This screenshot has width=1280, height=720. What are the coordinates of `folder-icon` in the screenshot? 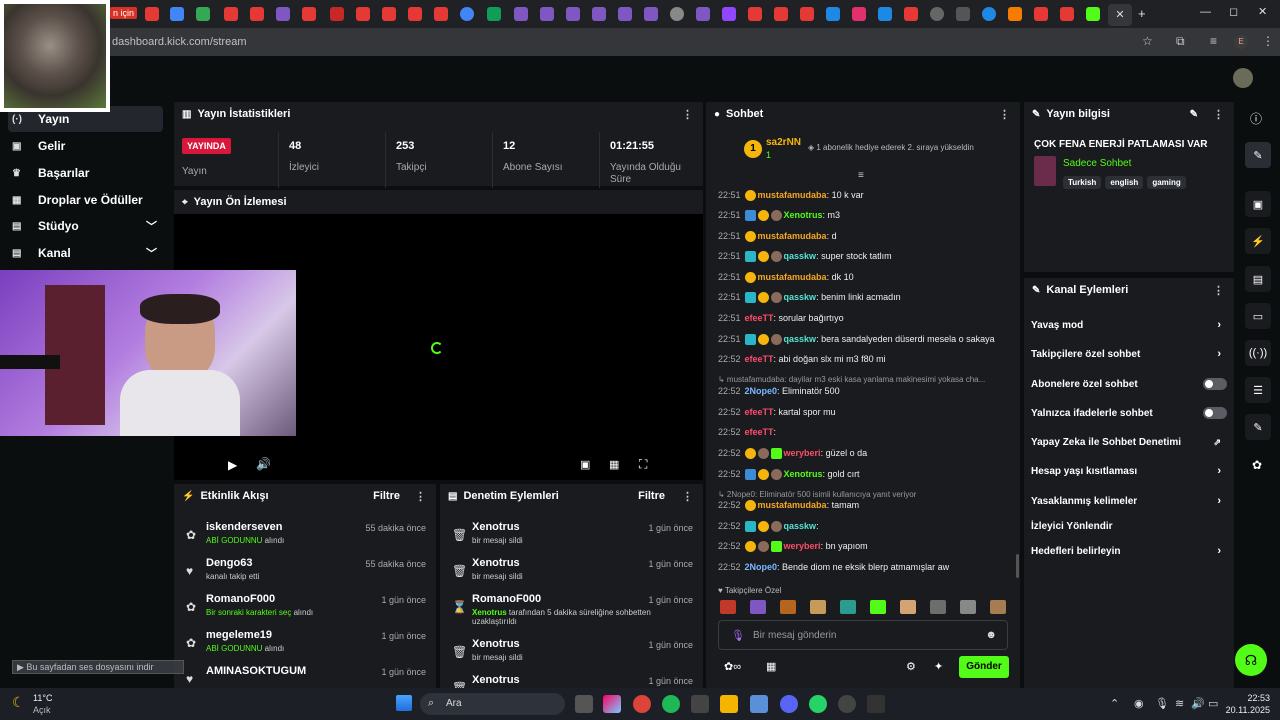 It's located at (729, 704).